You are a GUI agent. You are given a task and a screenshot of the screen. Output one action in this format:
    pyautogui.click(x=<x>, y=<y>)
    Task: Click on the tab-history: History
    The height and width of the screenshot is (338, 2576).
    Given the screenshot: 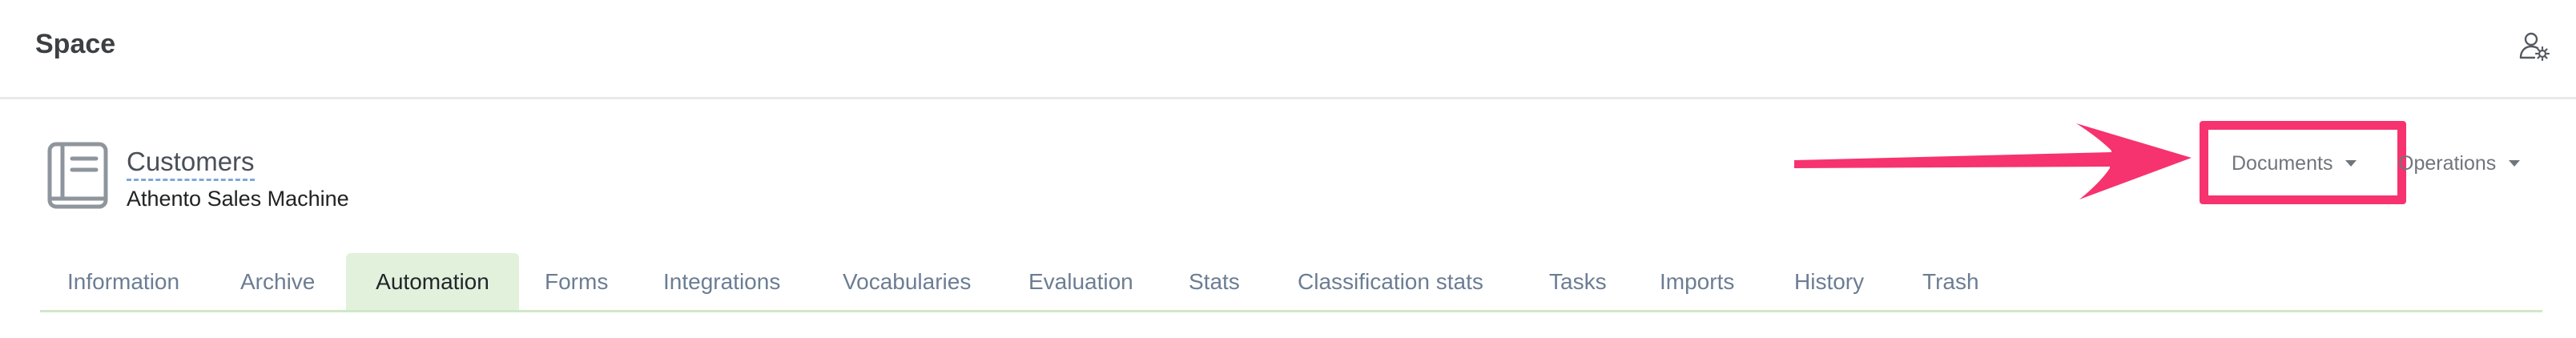 What is the action you would take?
    pyautogui.click(x=1829, y=281)
    